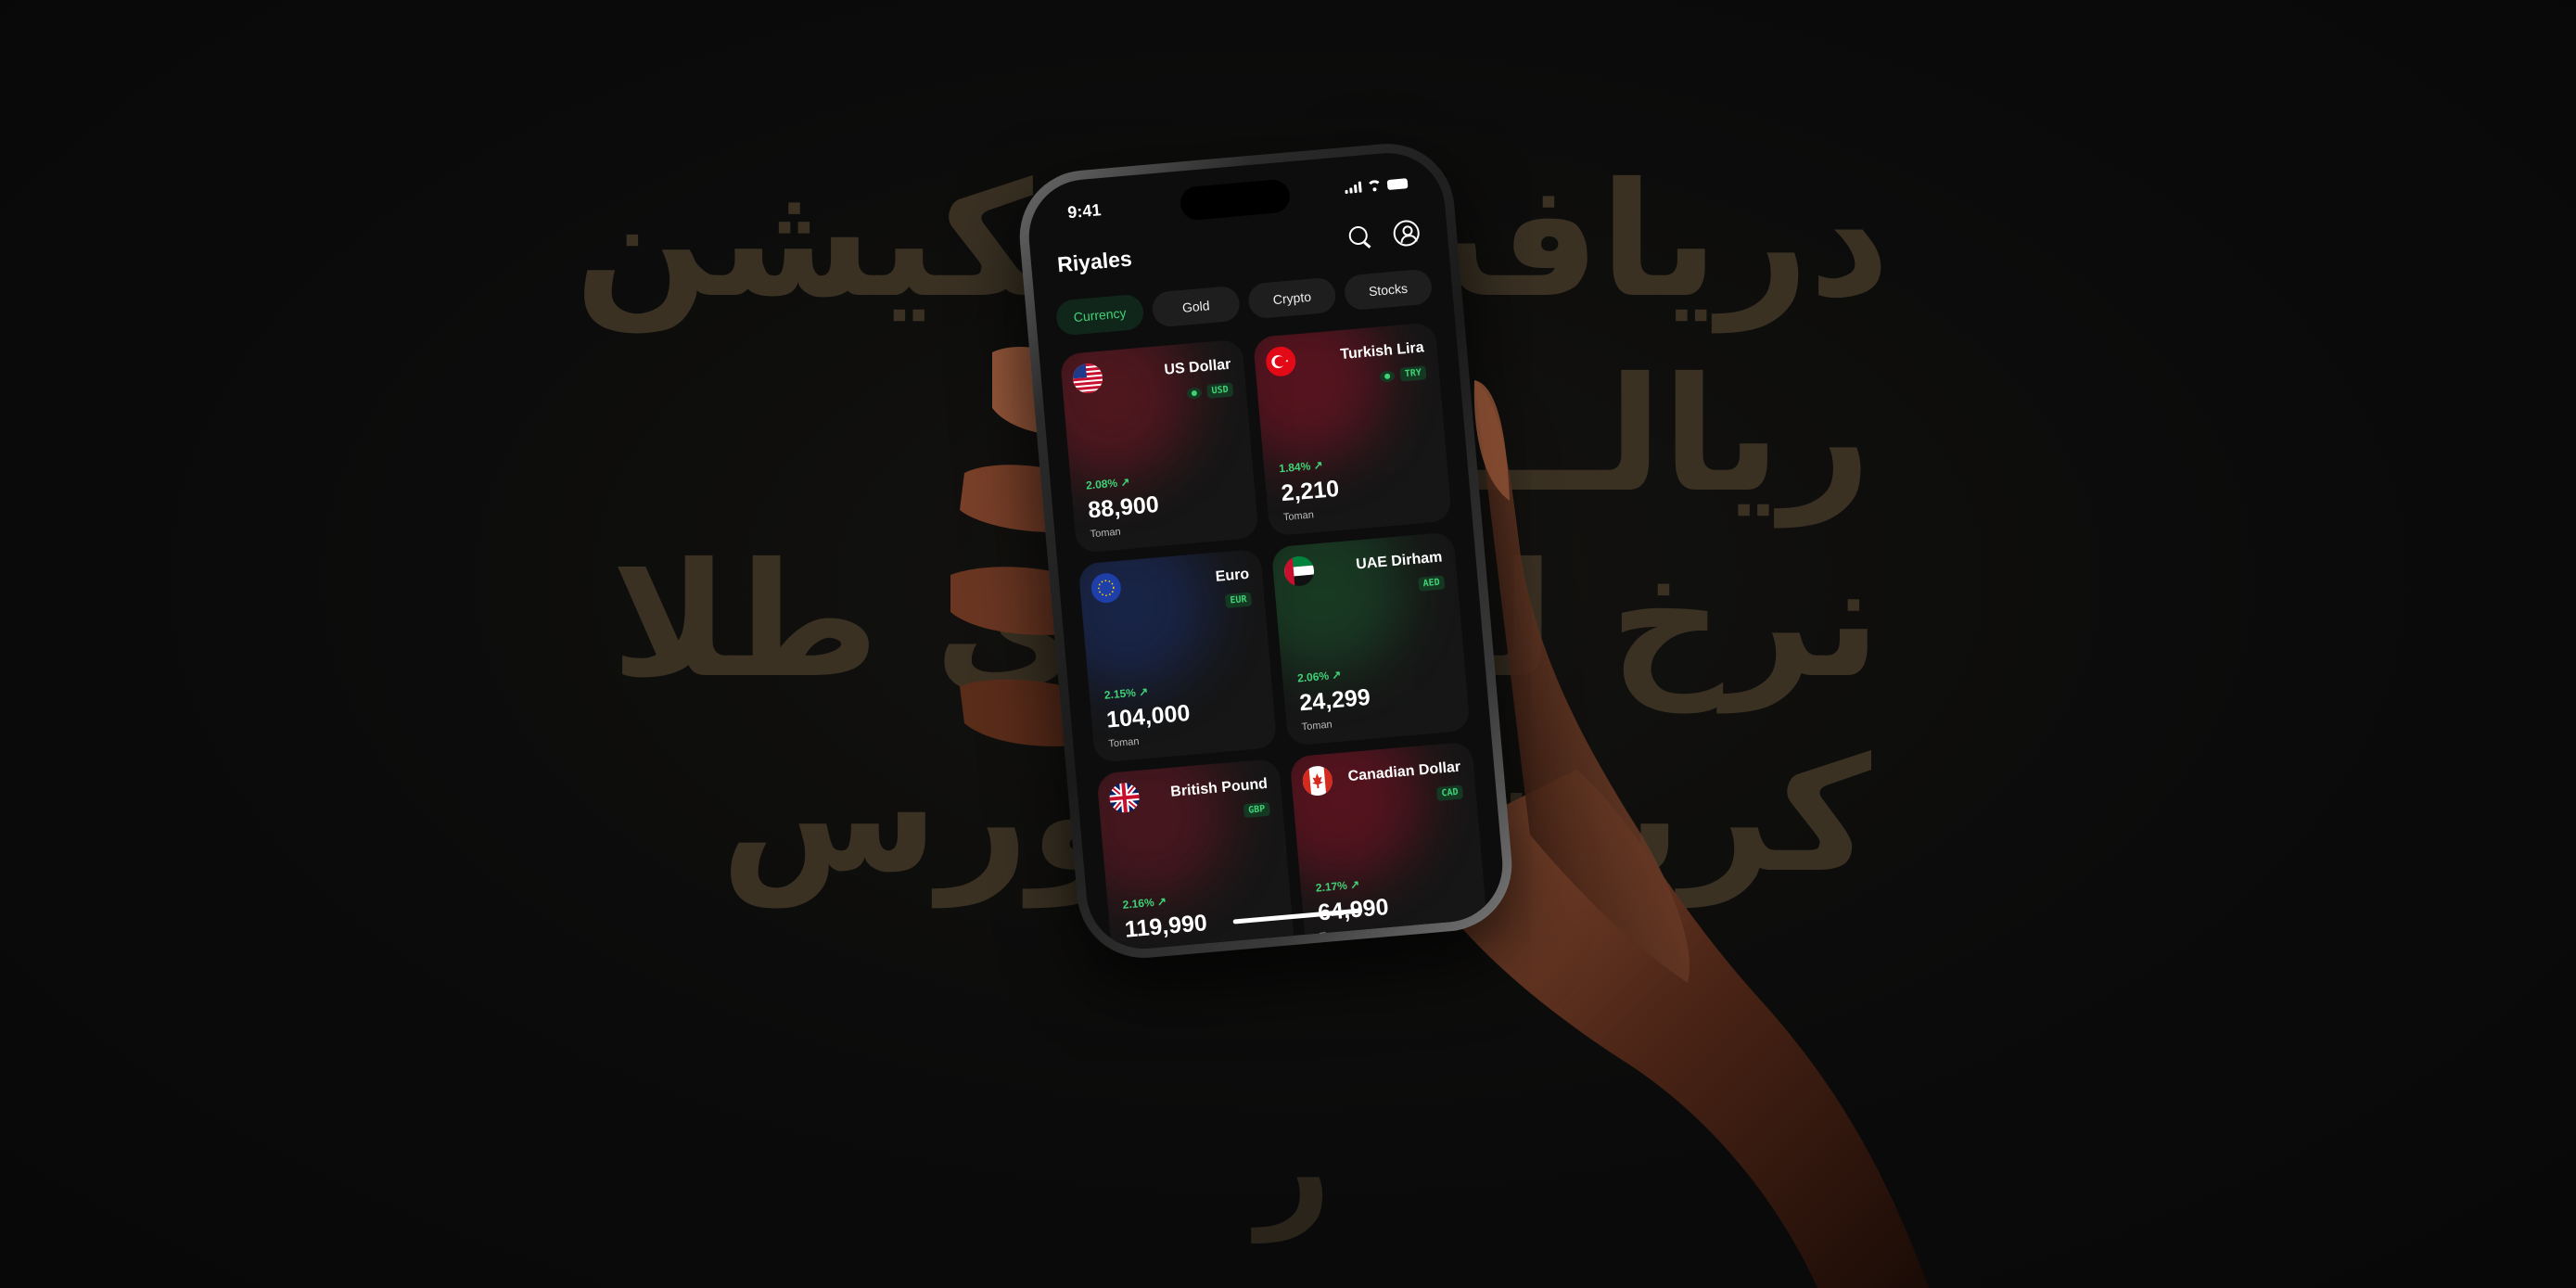 This screenshot has height=1288, width=2576. I want to click on status-time: 9:41, so click(1084, 212).